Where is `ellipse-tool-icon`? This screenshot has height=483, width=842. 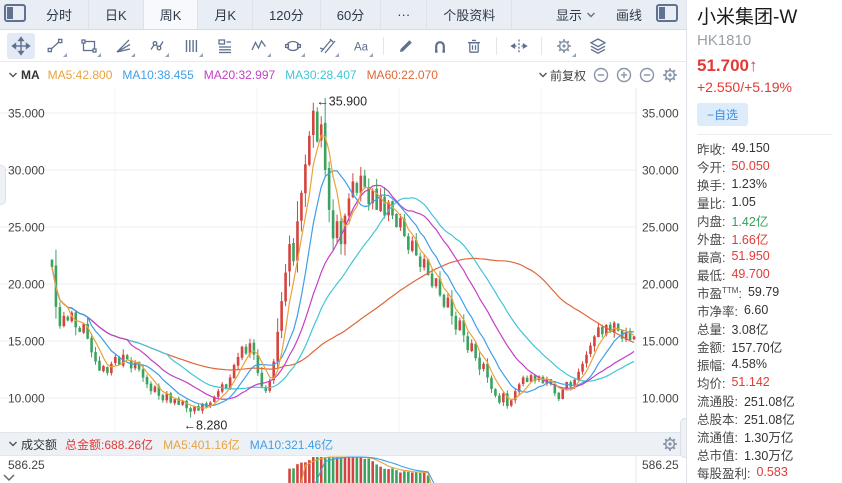 ellipse-tool-icon is located at coordinates (293, 46).